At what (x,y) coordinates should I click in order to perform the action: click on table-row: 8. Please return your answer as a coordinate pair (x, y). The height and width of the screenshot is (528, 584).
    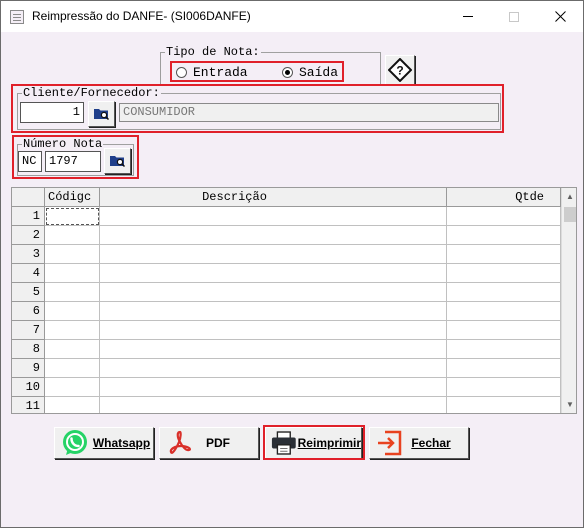
    Looking at the image, I should click on (286, 349).